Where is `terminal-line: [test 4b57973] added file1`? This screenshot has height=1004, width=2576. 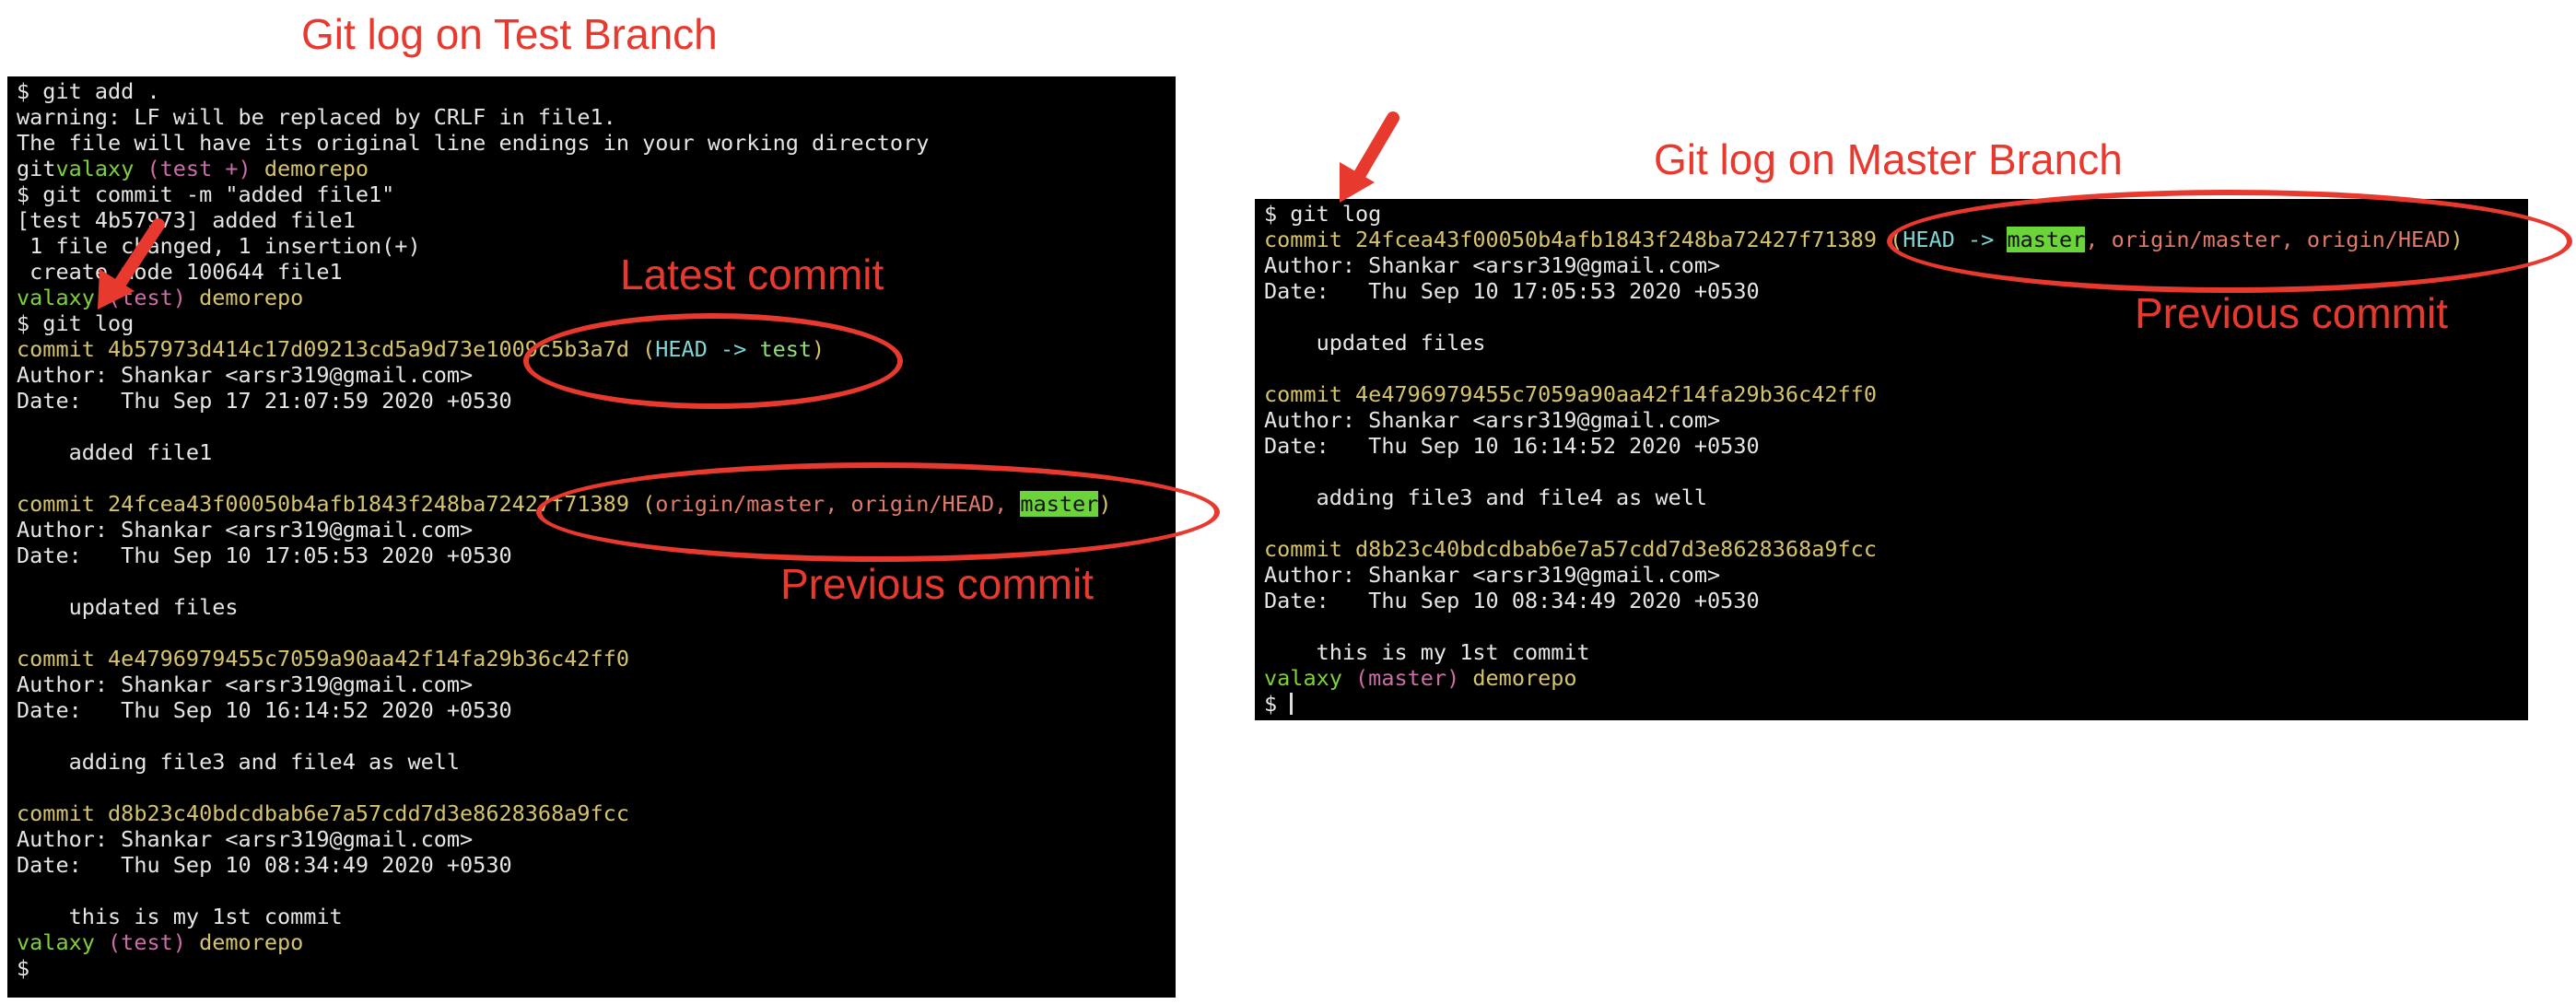 terminal-line: [test 4b57973] added file1 is located at coordinates (186, 220).